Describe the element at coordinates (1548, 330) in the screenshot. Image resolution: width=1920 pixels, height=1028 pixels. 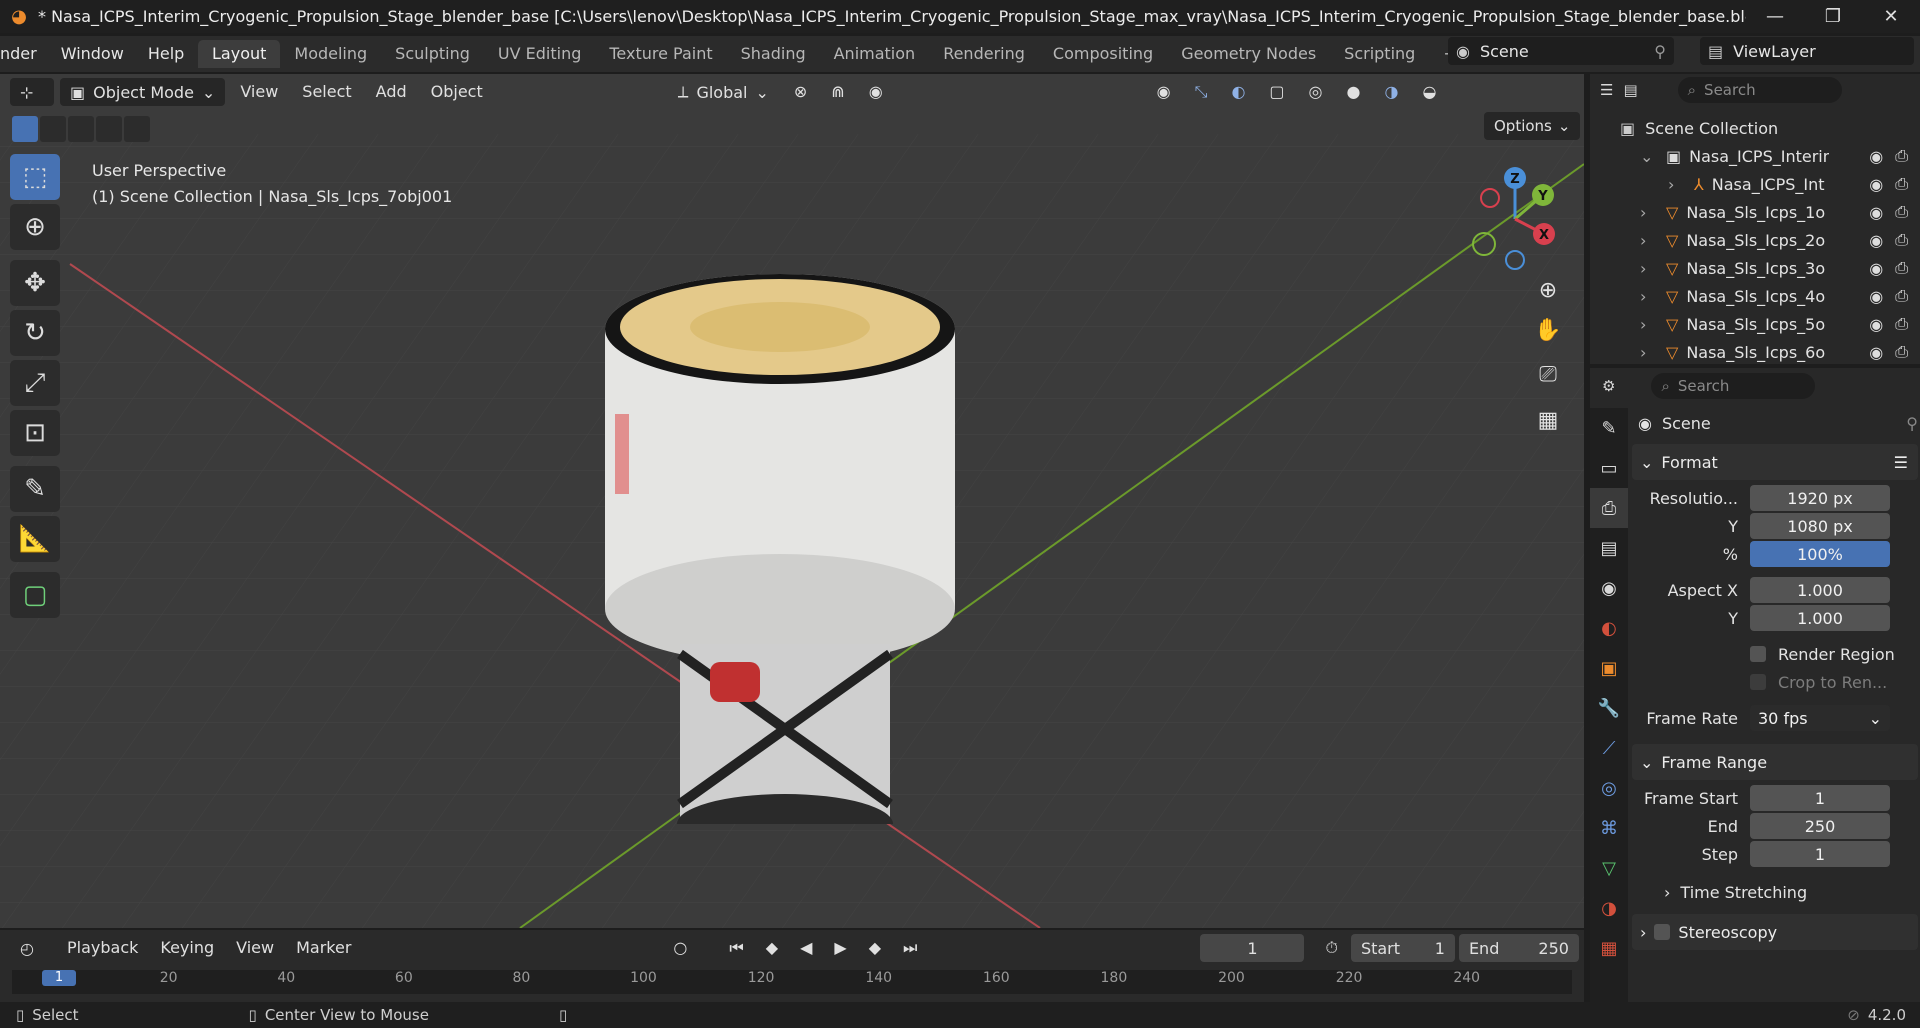
I see `pan-hand-icon: ✋` at that location.